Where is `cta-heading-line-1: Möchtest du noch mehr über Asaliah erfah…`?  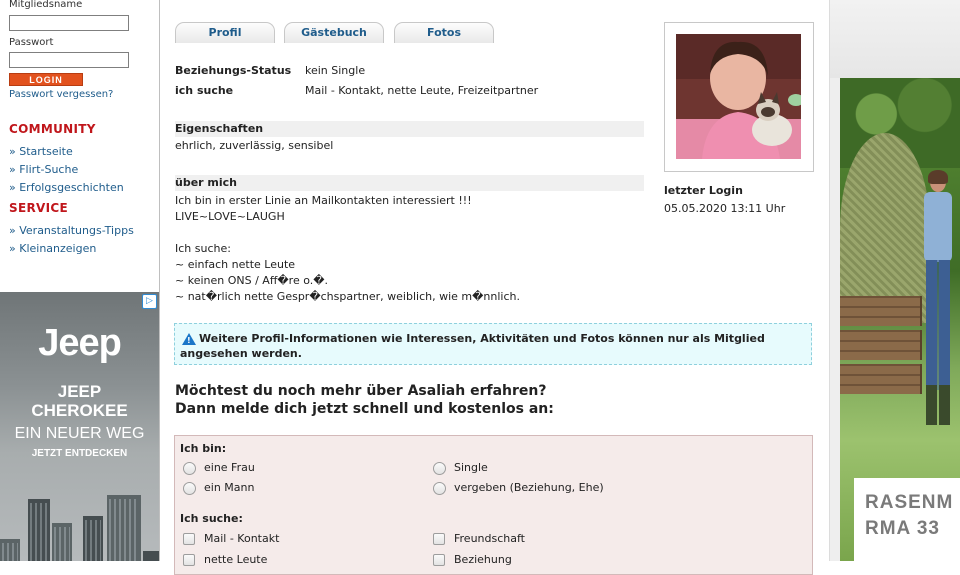 cta-heading-line-1: Möchtest du noch mehr über Asaliah erfah… is located at coordinates (361, 391).